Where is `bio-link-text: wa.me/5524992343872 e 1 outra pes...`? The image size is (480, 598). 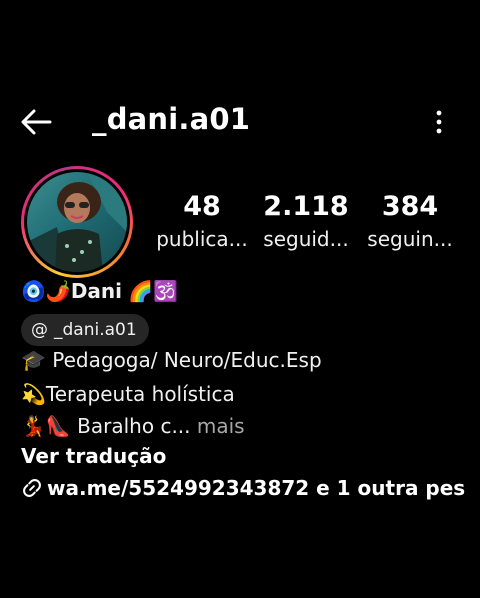 bio-link-text: wa.me/5524992343872 e 1 outra pes... is located at coordinates (256, 488).